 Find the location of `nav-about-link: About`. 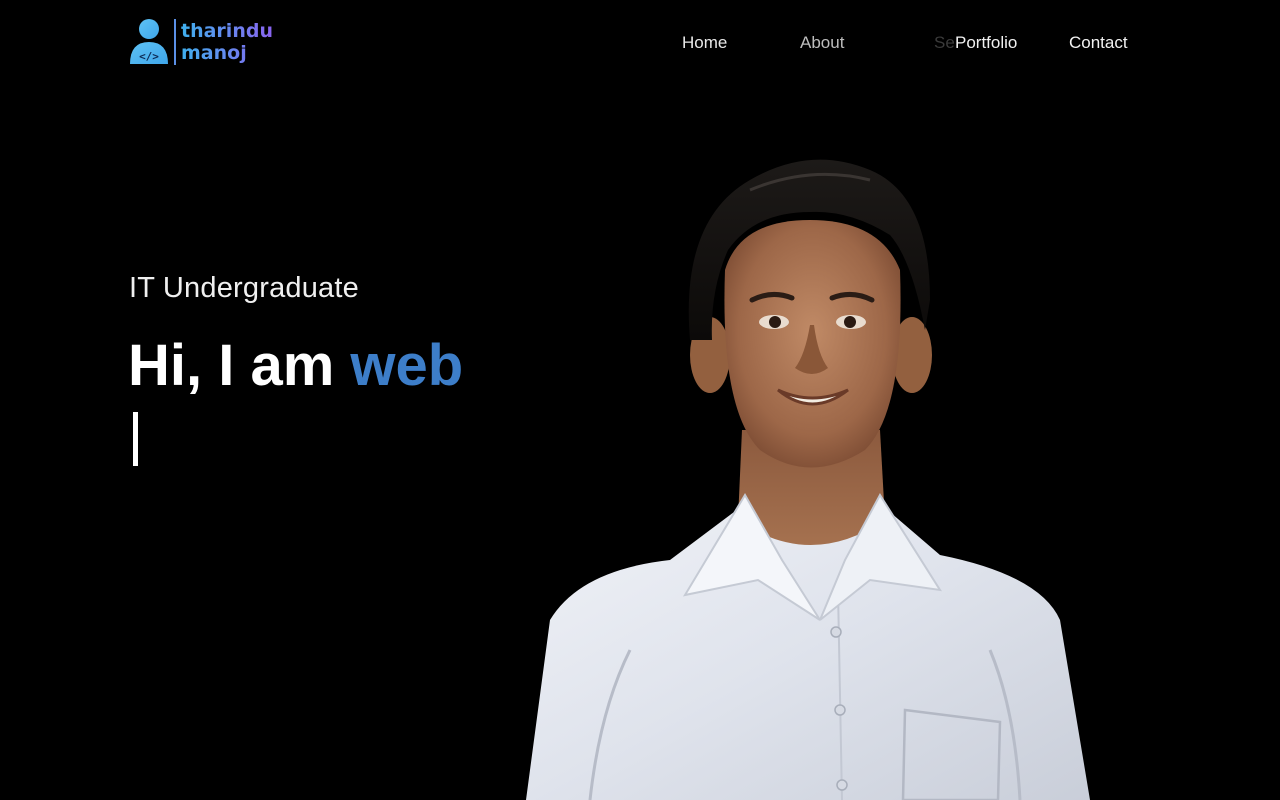

nav-about-link: About is located at coordinates (822, 43).